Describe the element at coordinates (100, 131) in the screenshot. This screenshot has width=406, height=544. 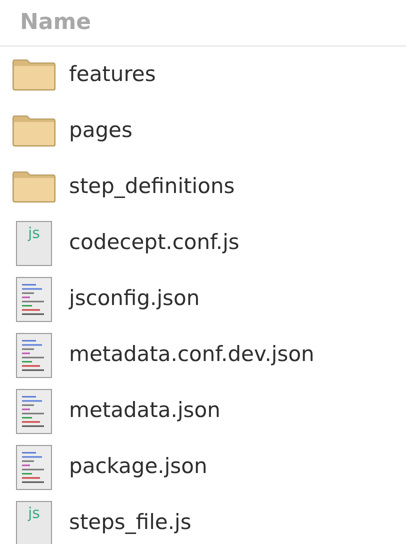
I see `file-name: pages` at that location.